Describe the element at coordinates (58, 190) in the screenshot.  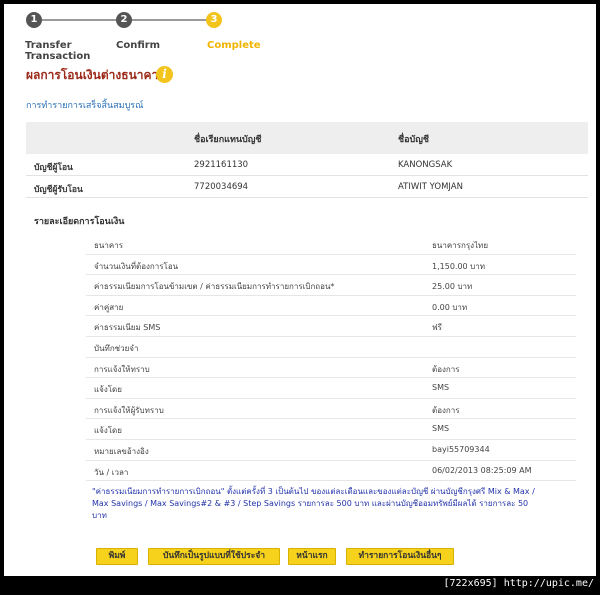
I see `row-label: บัญชีผู้รับโอน` at that location.